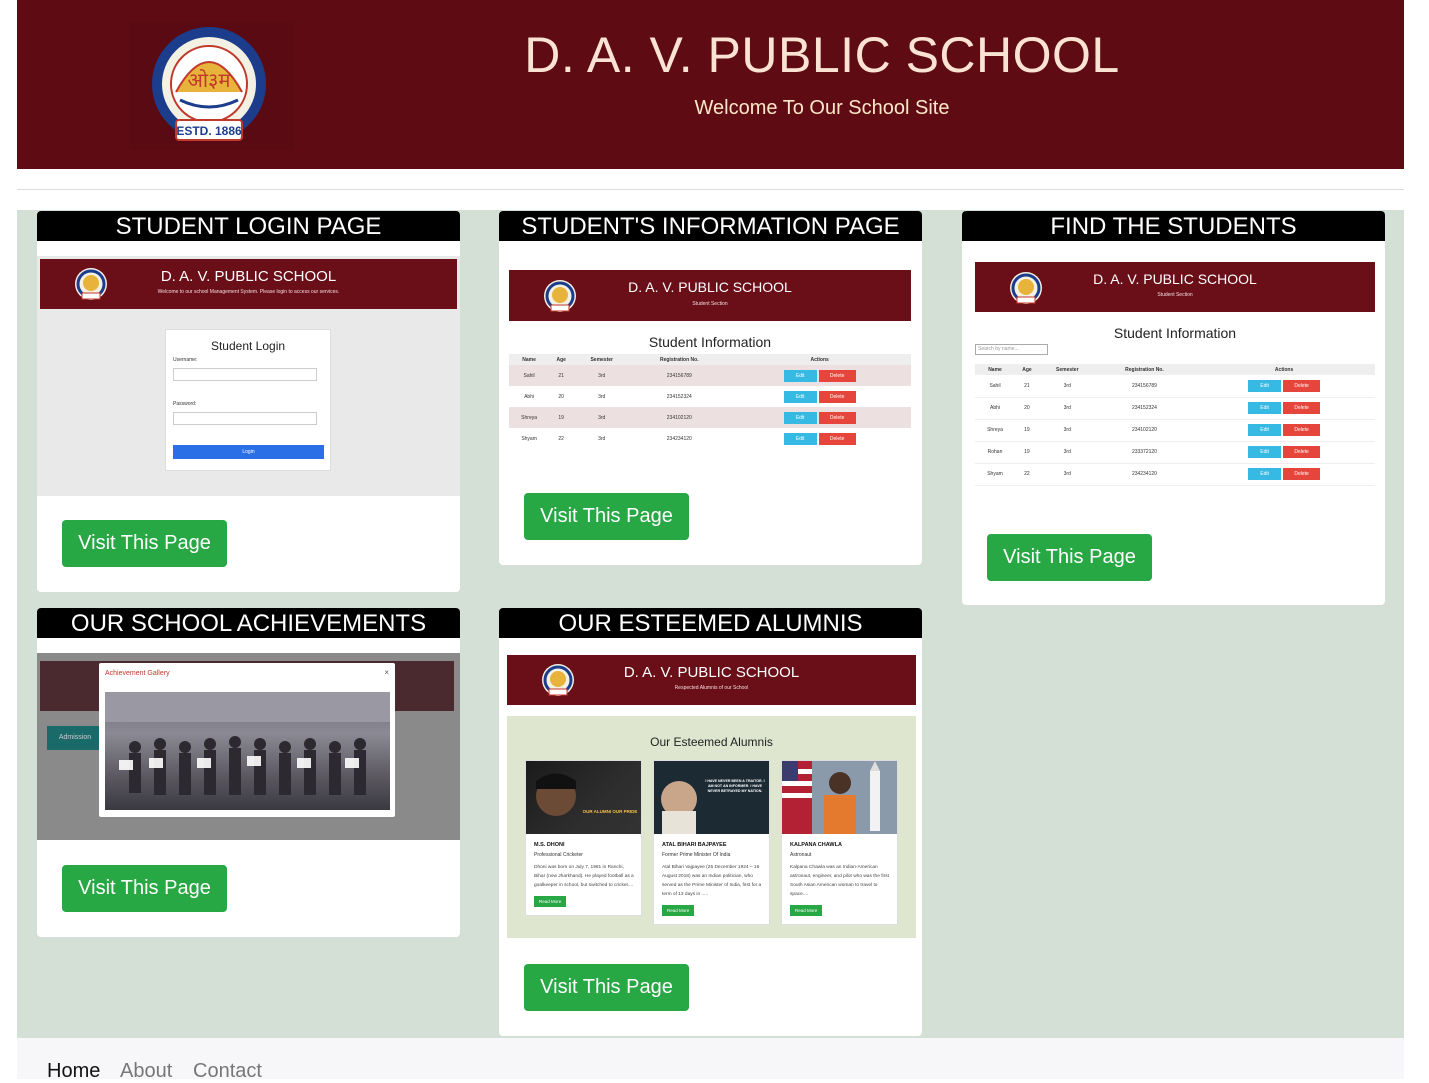 The image size is (1429, 1083). What do you see at coordinates (245, 374) in the screenshot?
I see `username-input` at bounding box center [245, 374].